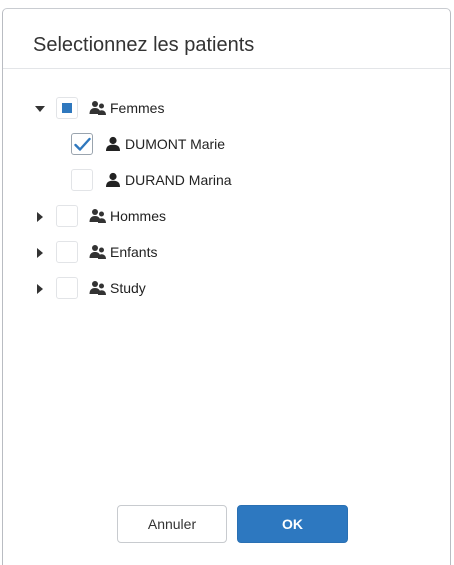  Describe the element at coordinates (128, 288) in the screenshot. I see `tree-node-label: Study` at that location.